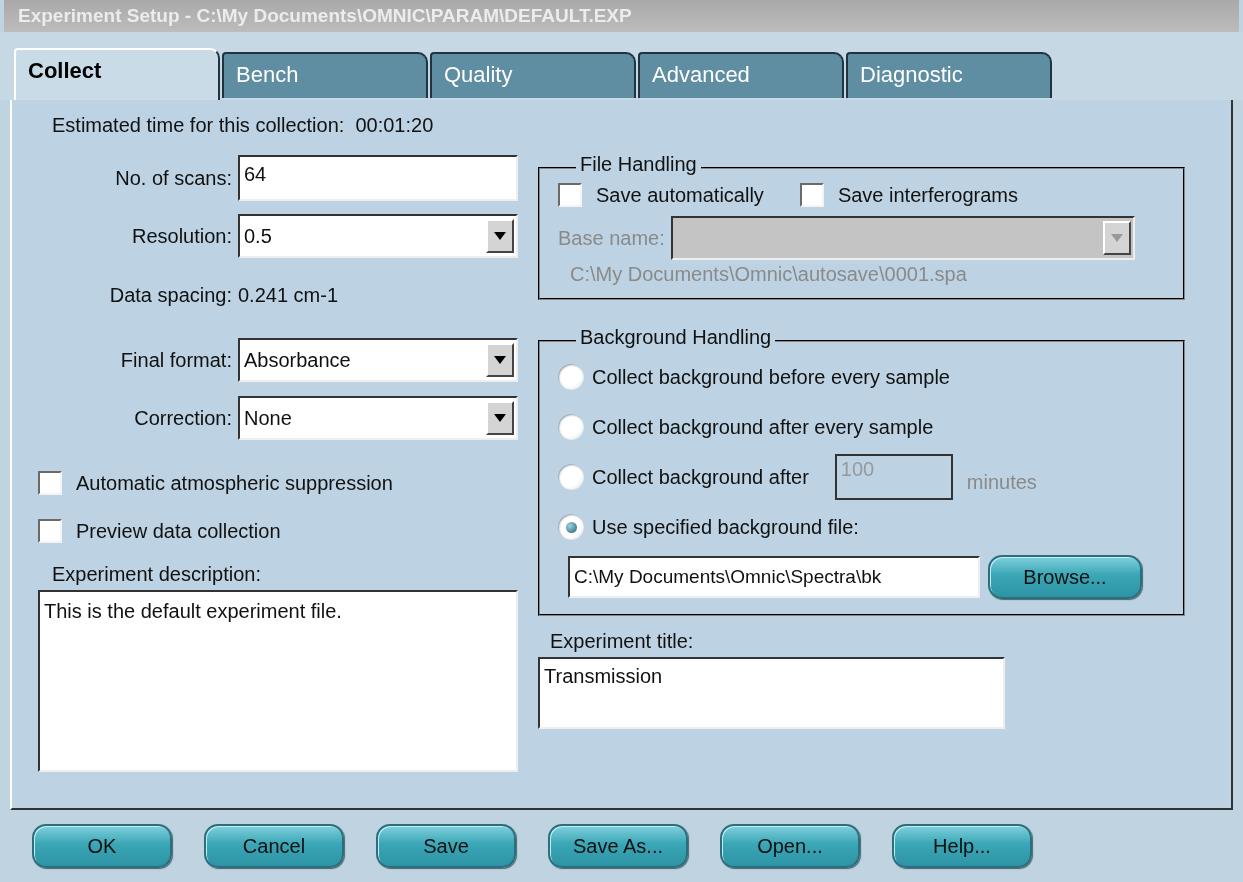 Image resolution: width=1243 pixels, height=882 pixels. Describe the element at coordinates (182, 418) in the screenshot. I see `field-label: Correction:` at that location.